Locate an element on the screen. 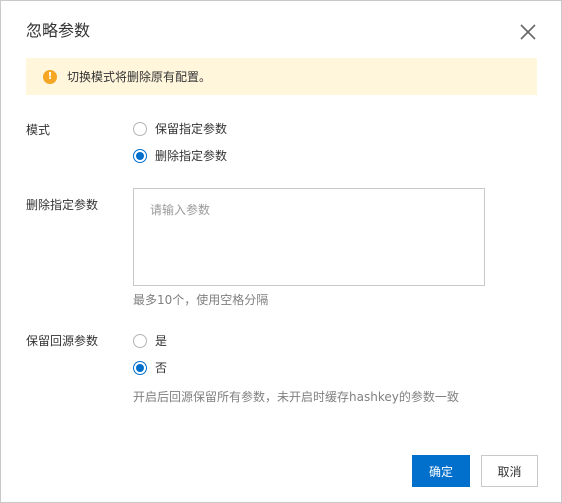  radio-label: 是 is located at coordinates (161, 341).